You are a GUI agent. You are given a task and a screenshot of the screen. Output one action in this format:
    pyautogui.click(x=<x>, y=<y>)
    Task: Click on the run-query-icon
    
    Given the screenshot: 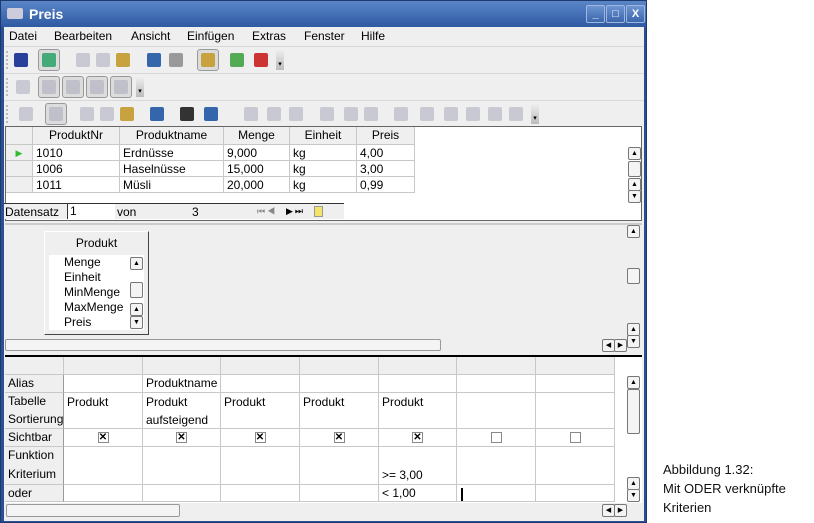 What is the action you would take?
    pyautogui.click(x=237, y=60)
    